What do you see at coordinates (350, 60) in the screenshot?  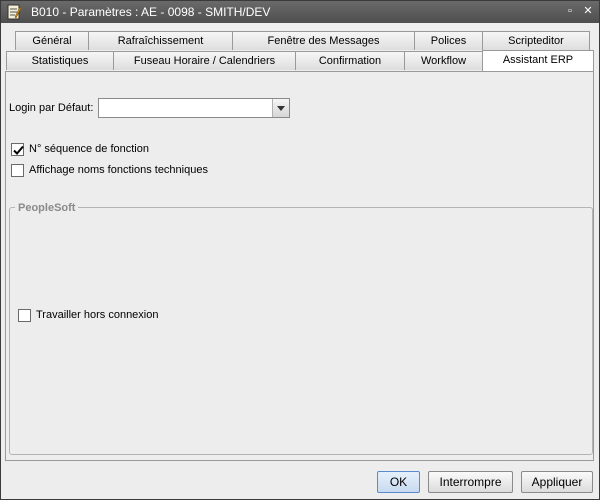 I see `tab-confirmation: Confirmation` at bounding box center [350, 60].